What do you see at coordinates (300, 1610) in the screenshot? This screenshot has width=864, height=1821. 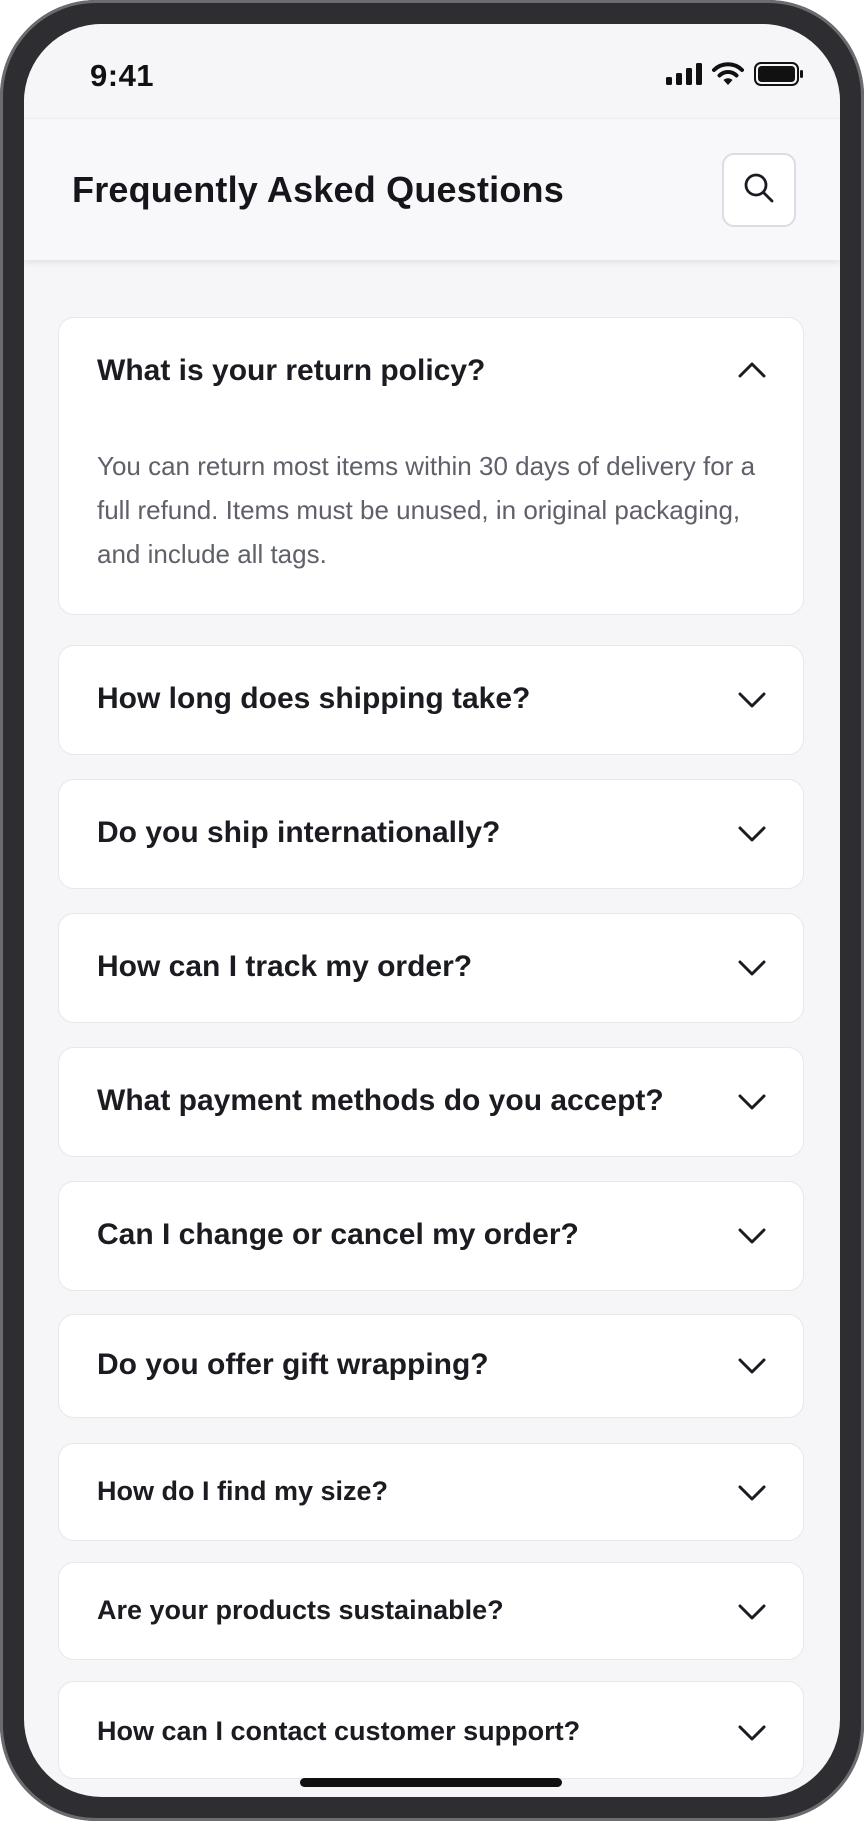 I see `faq-question: Are your products sustainable?` at bounding box center [300, 1610].